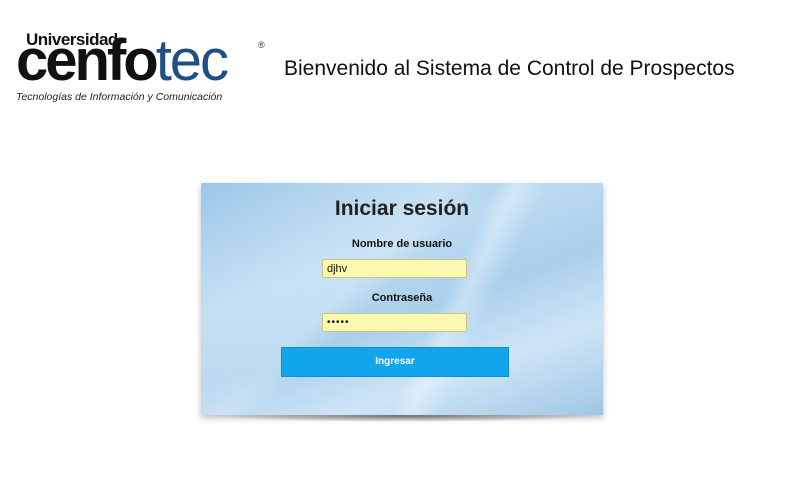 Image resolution: width=802 pixels, height=495 pixels. I want to click on logo-universidad-text: Universidad, so click(72, 39).